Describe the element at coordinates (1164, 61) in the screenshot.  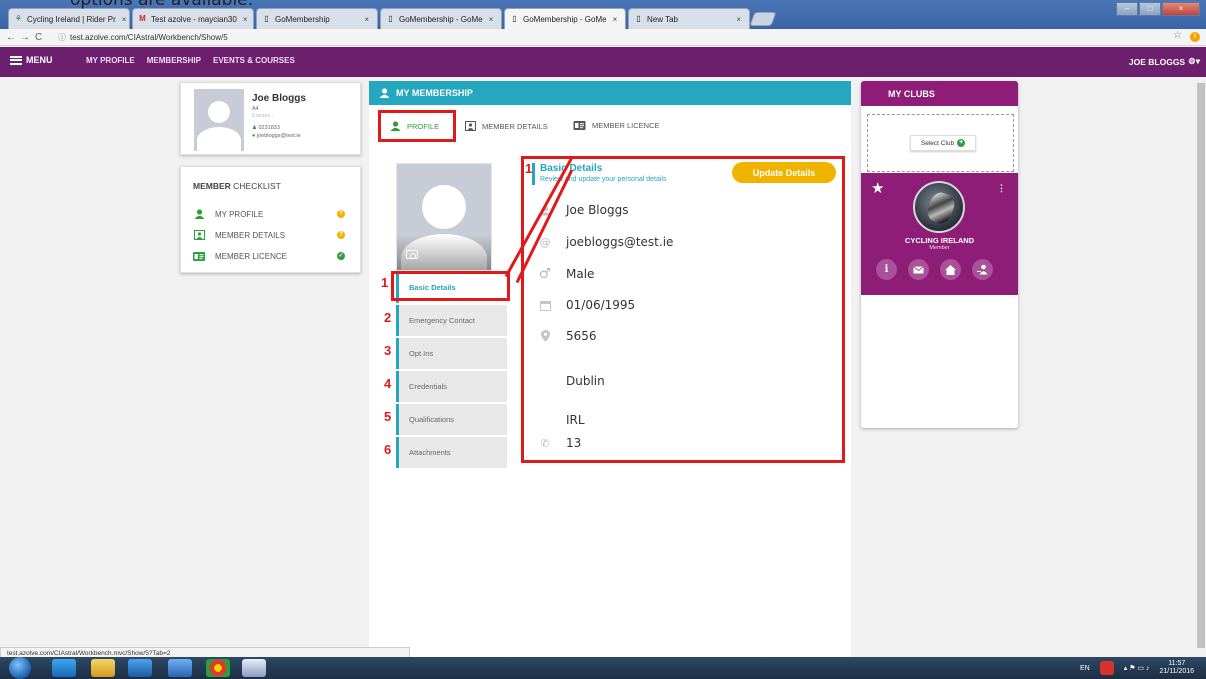
I see `user-menu: JOE BLOGGS ⚙▾` at that location.